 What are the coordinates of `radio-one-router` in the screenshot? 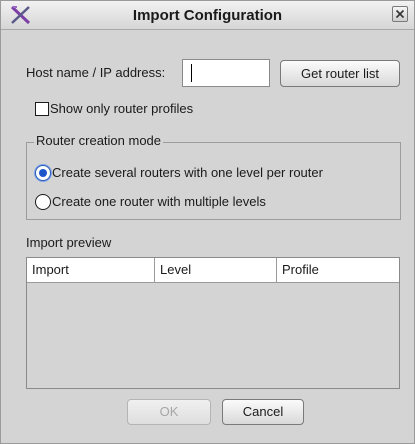 It's located at (43, 202).